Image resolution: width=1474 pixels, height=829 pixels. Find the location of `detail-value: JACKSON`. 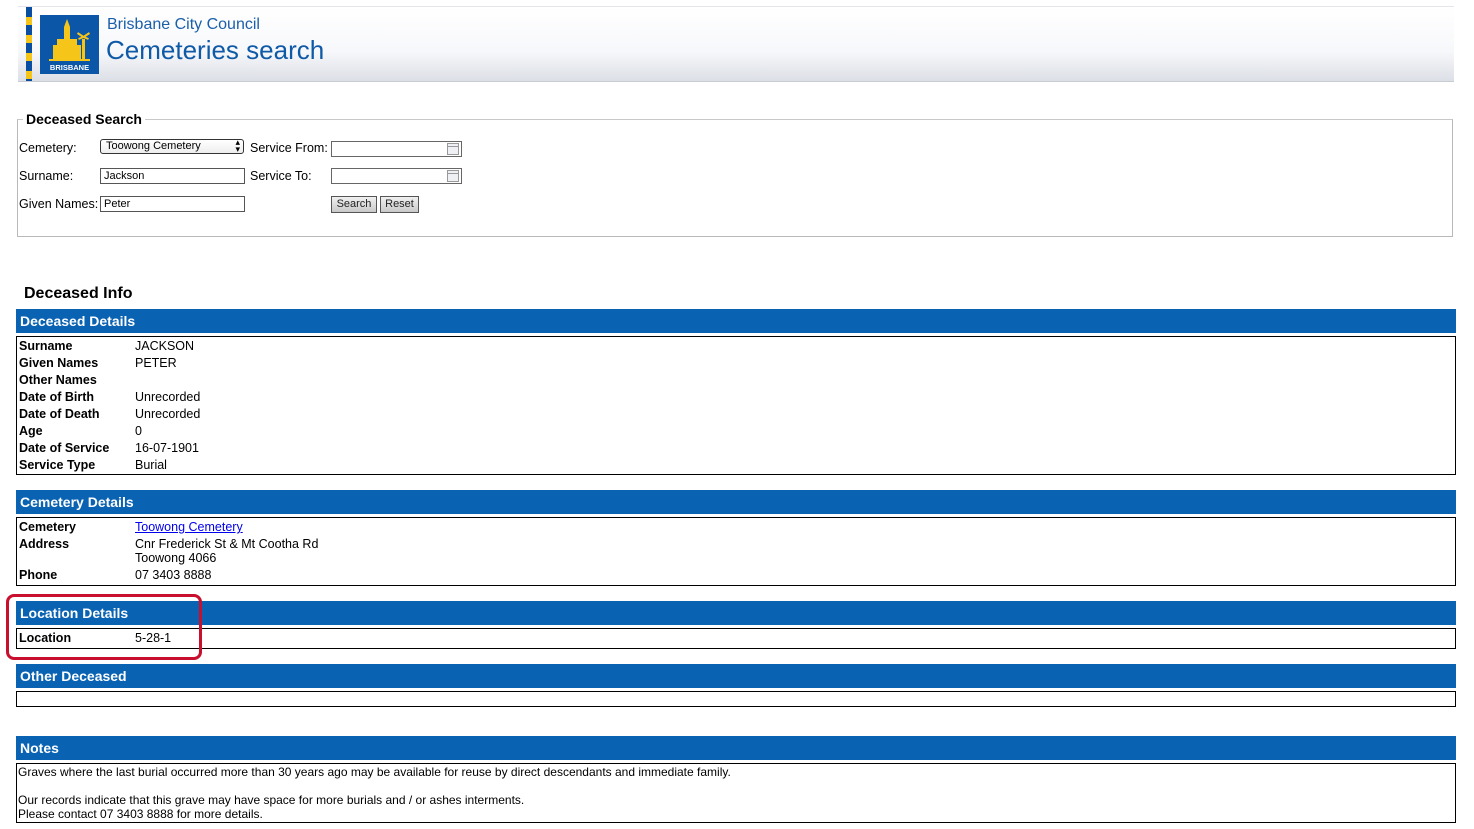

detail-value: JACKSON is located at coordinates (165, 346).